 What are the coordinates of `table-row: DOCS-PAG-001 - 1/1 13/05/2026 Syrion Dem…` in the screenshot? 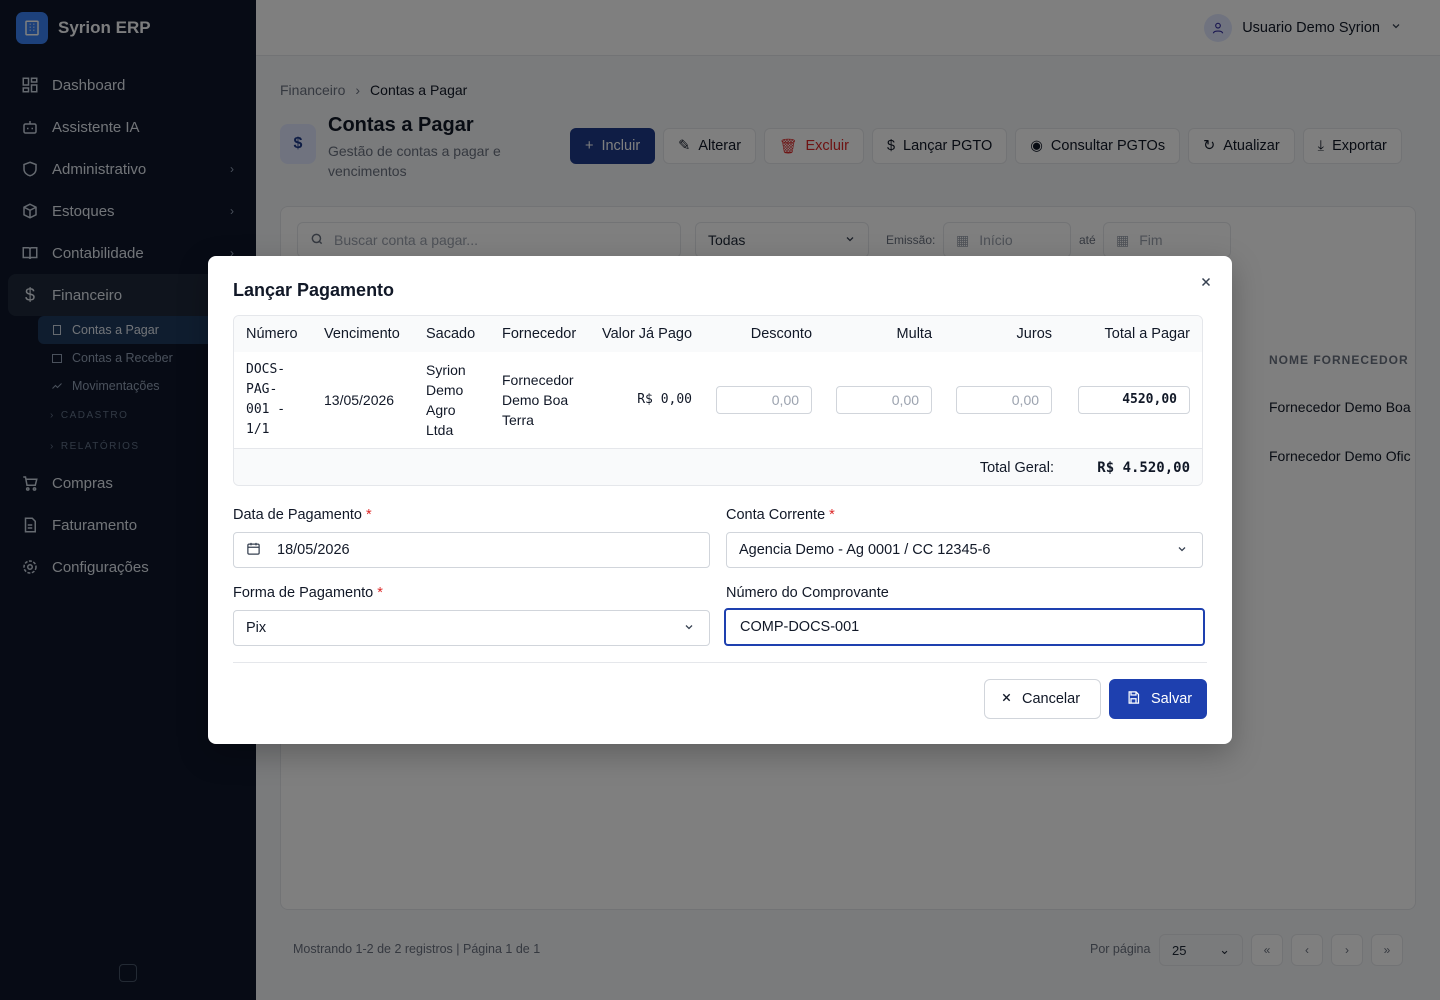 It's located at (718, 400).